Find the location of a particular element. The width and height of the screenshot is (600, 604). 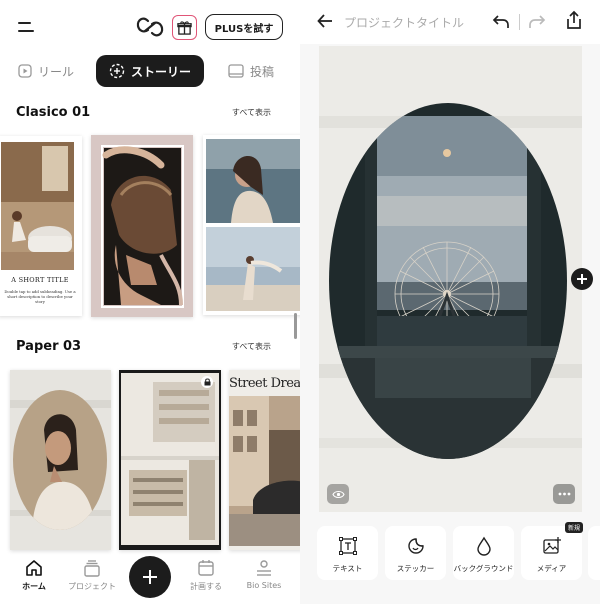

bio-sites-icon is located at coordinates (264, 568).